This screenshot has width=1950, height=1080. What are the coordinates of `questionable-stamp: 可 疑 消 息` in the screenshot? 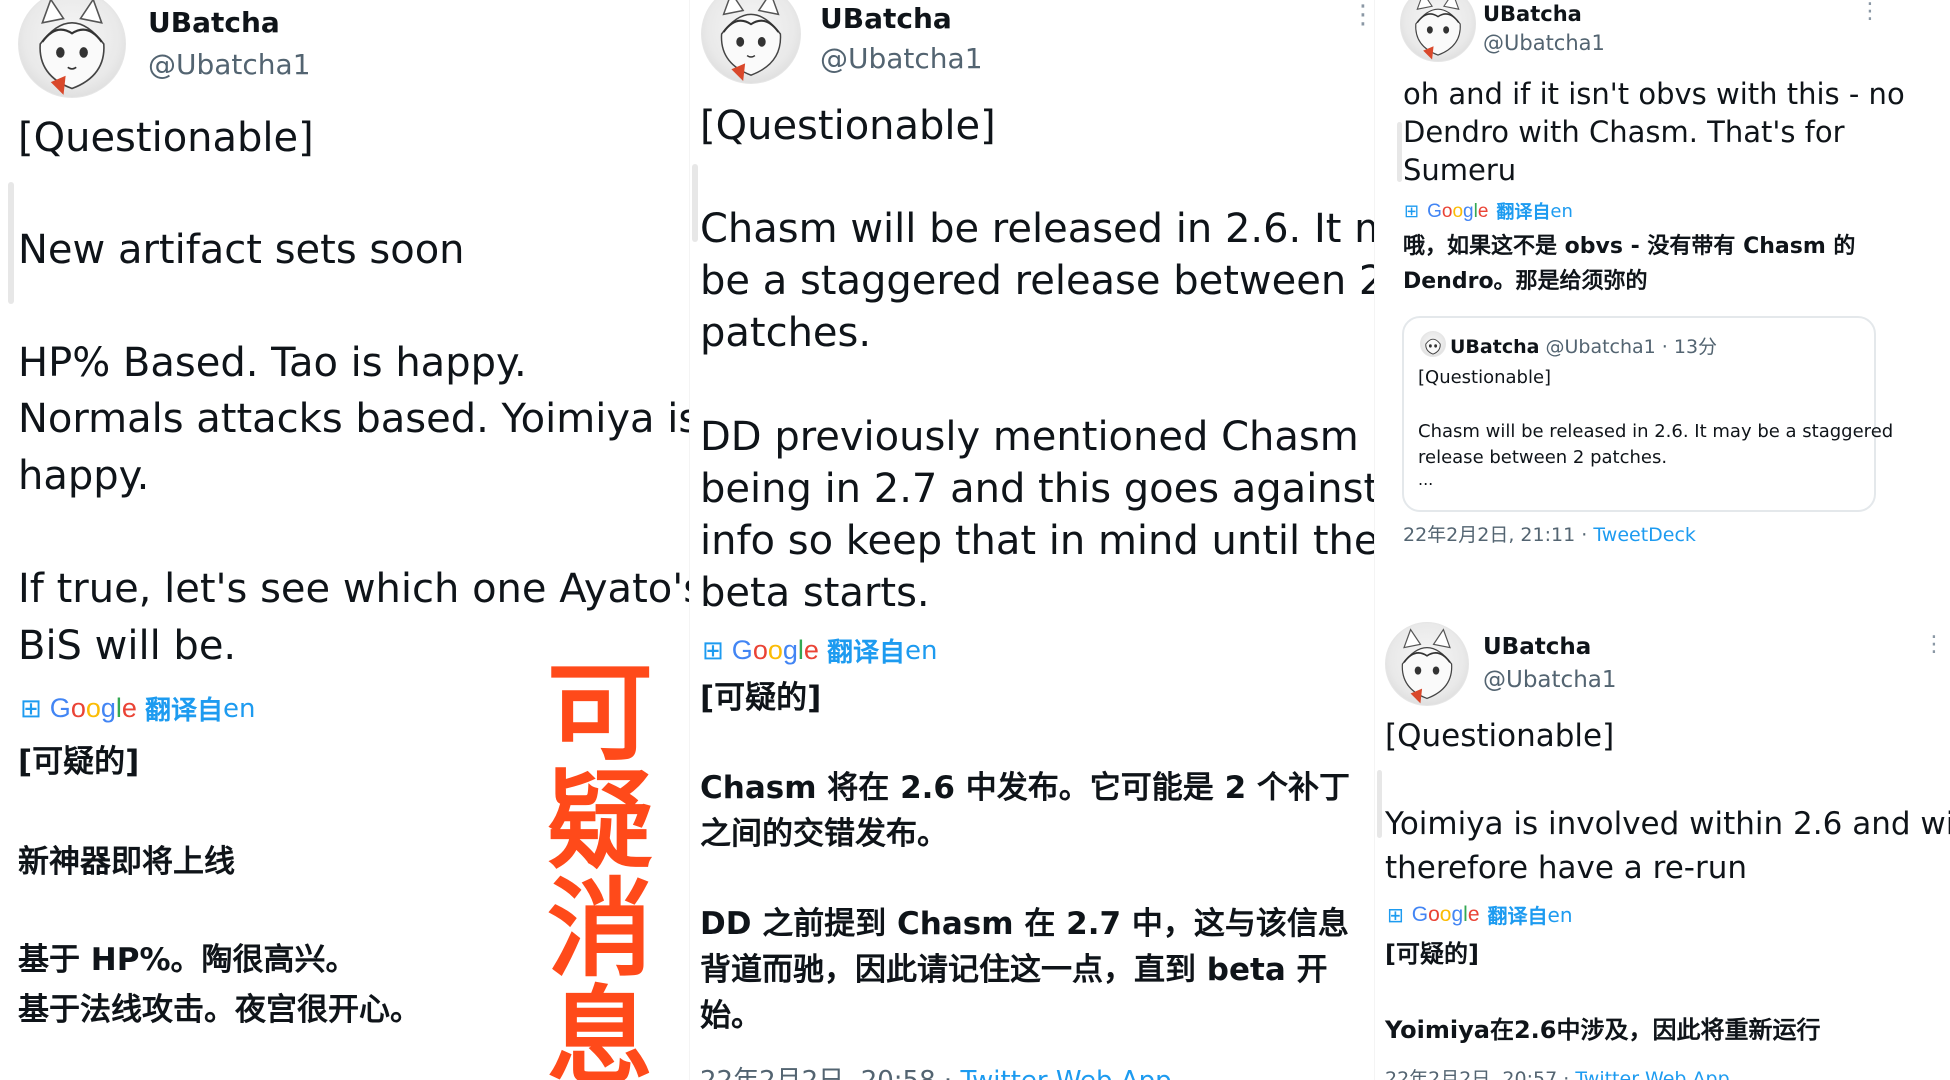 It's located at (600, 870).